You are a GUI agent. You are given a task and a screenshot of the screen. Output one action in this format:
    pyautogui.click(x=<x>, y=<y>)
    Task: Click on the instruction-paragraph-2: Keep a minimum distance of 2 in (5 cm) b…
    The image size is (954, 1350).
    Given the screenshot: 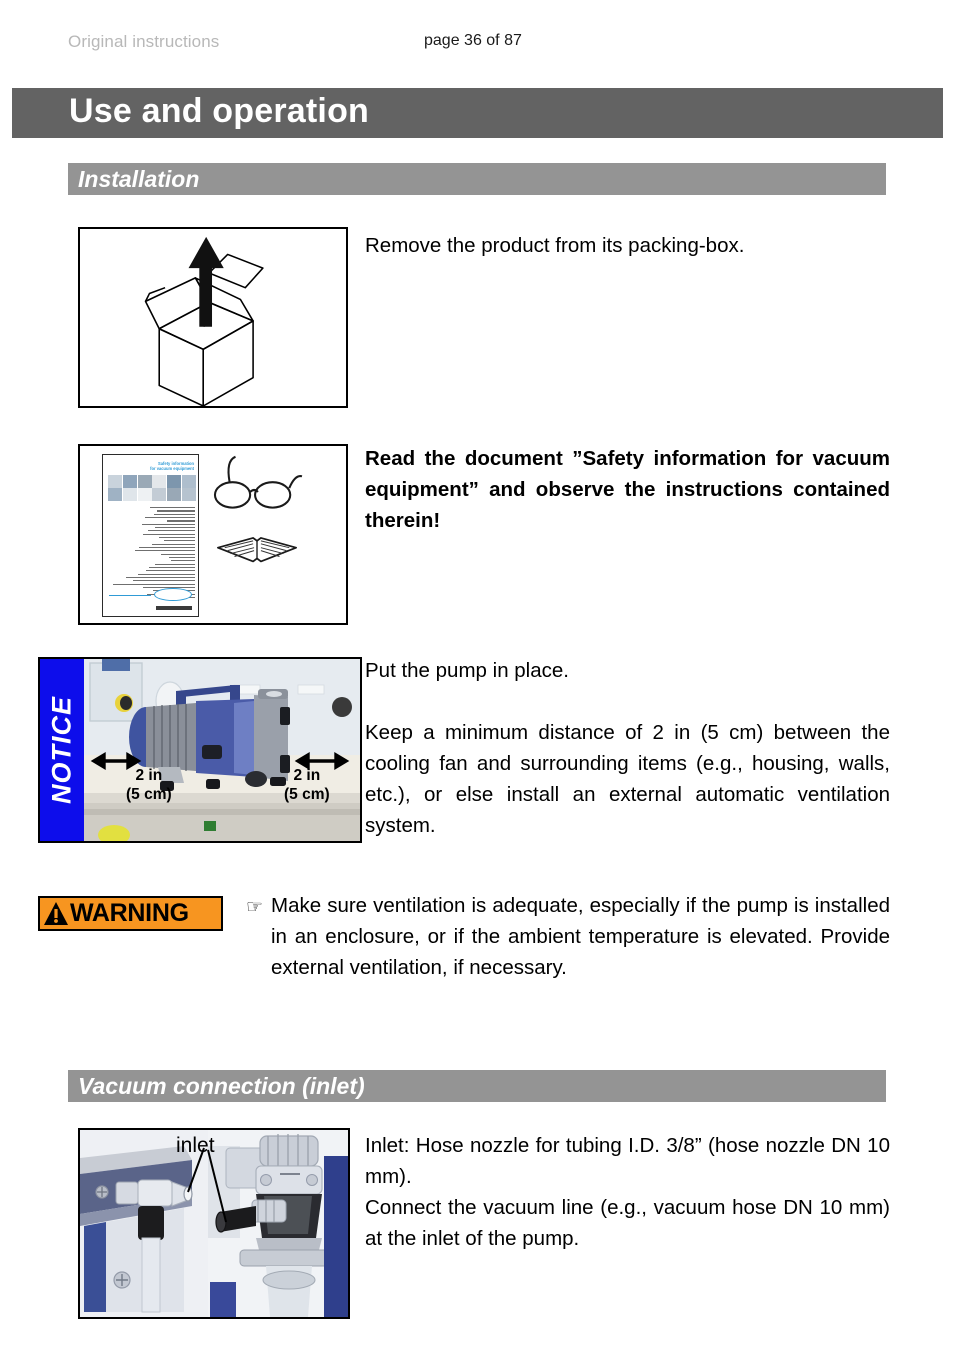 What is the action you would take?
    pyautogui.click(x=627, y=779)
    